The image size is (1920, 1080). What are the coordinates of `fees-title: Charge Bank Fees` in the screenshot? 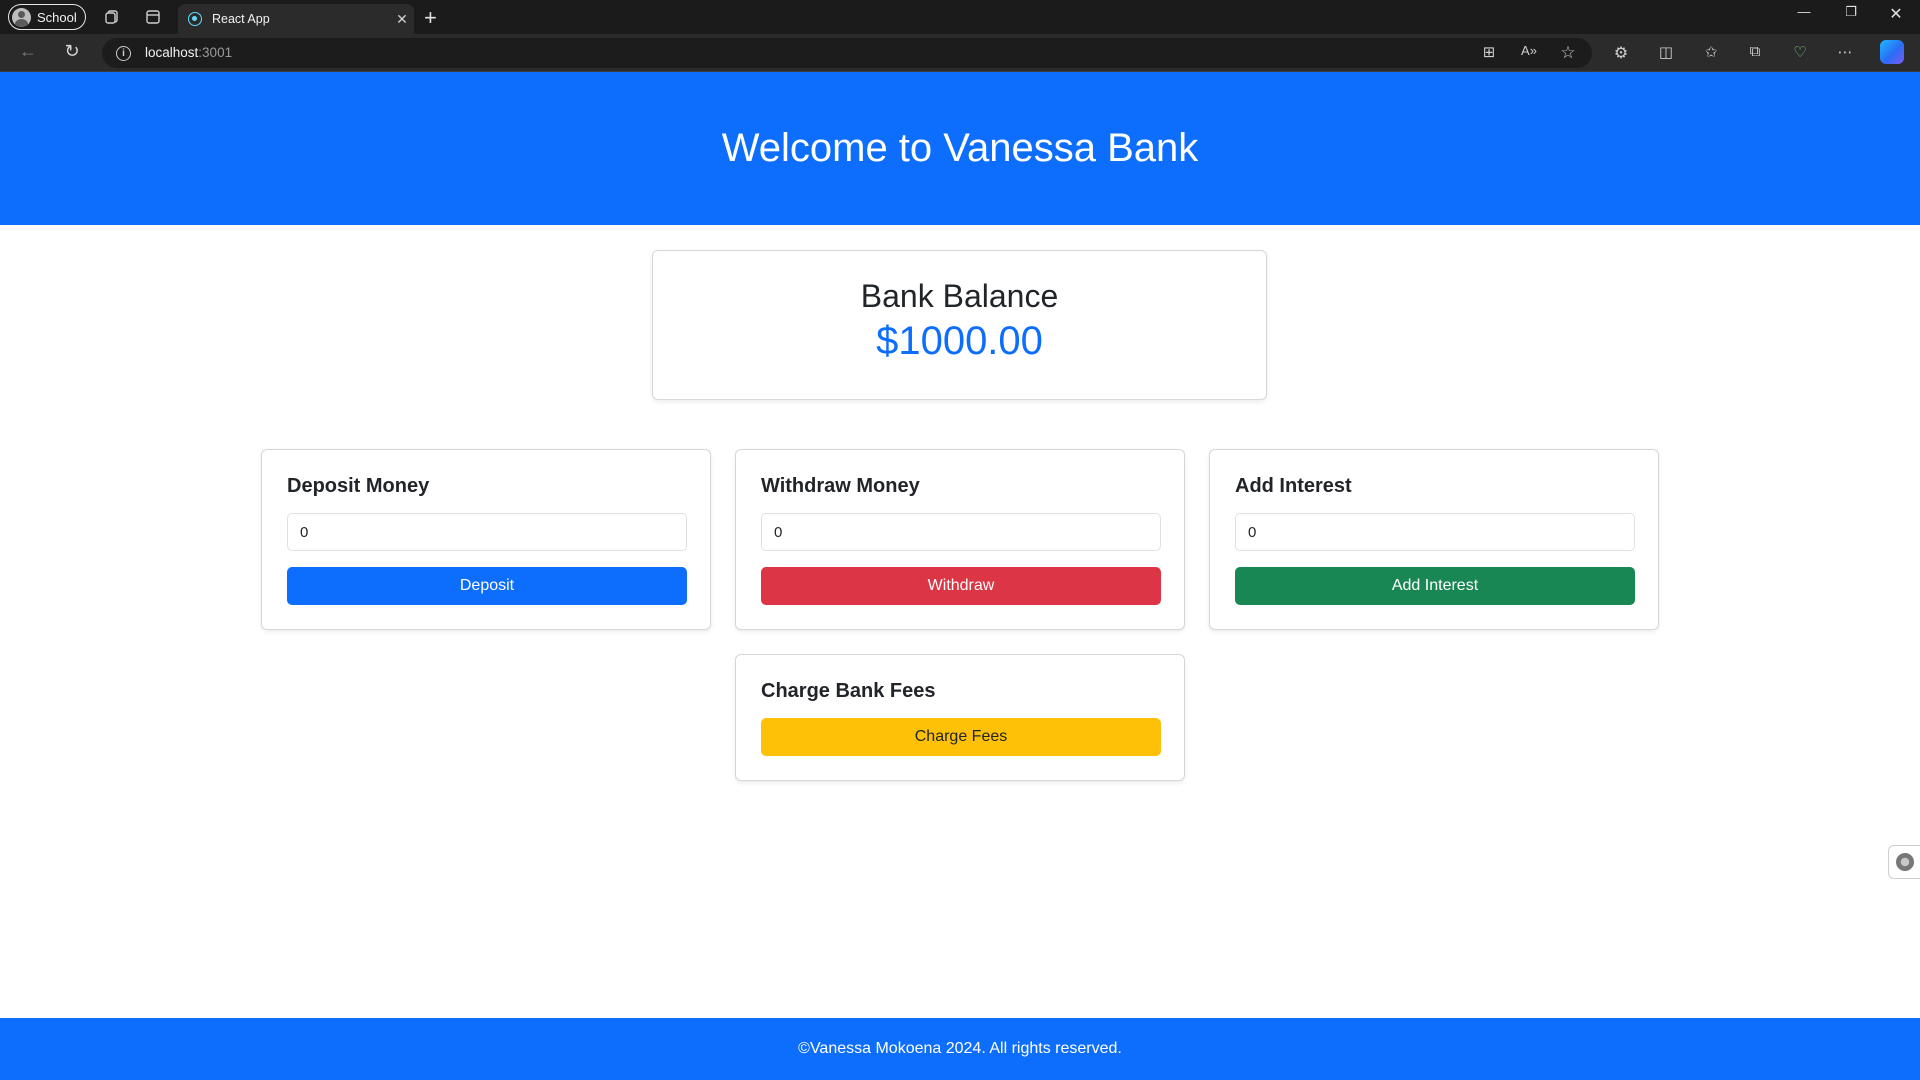 It's located at (848, 691).